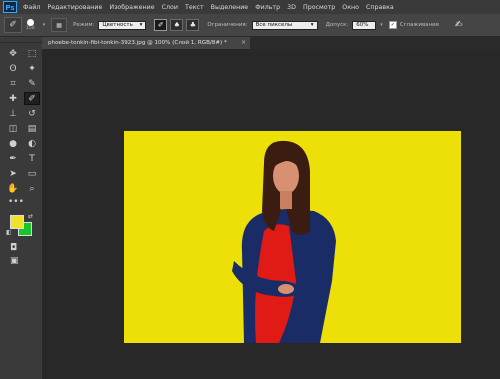  I want to click on sampling-continuous-icon: ✐, so click(160, 25).